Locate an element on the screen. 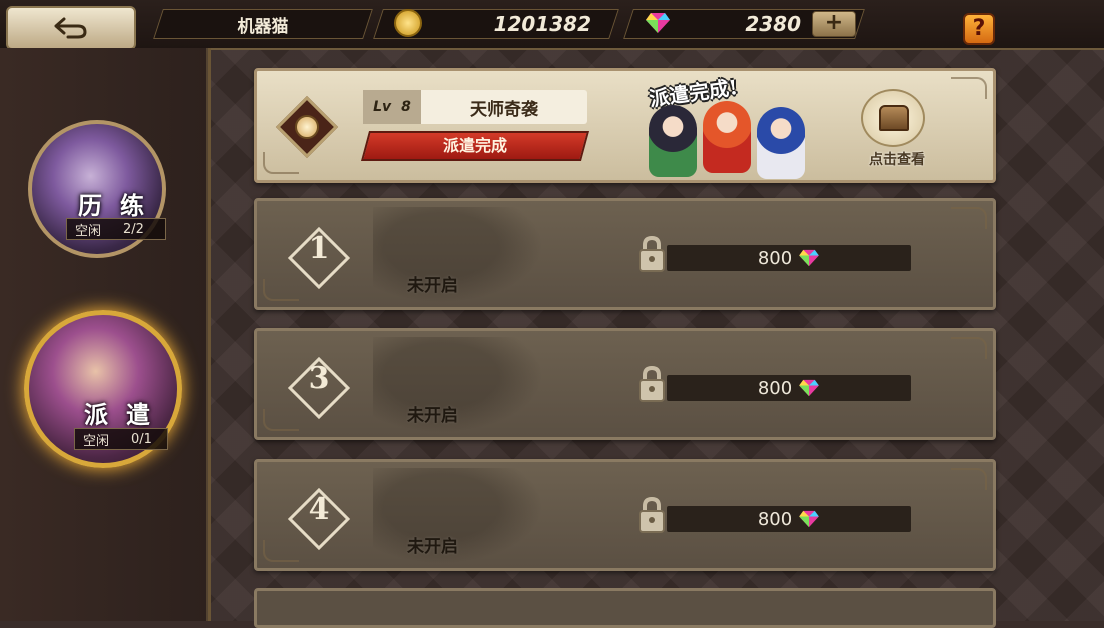 The height and width of the screenshot is (628, 1104). side-item-training-status: 空闲 2/2 is located at coordinates (116, 229).